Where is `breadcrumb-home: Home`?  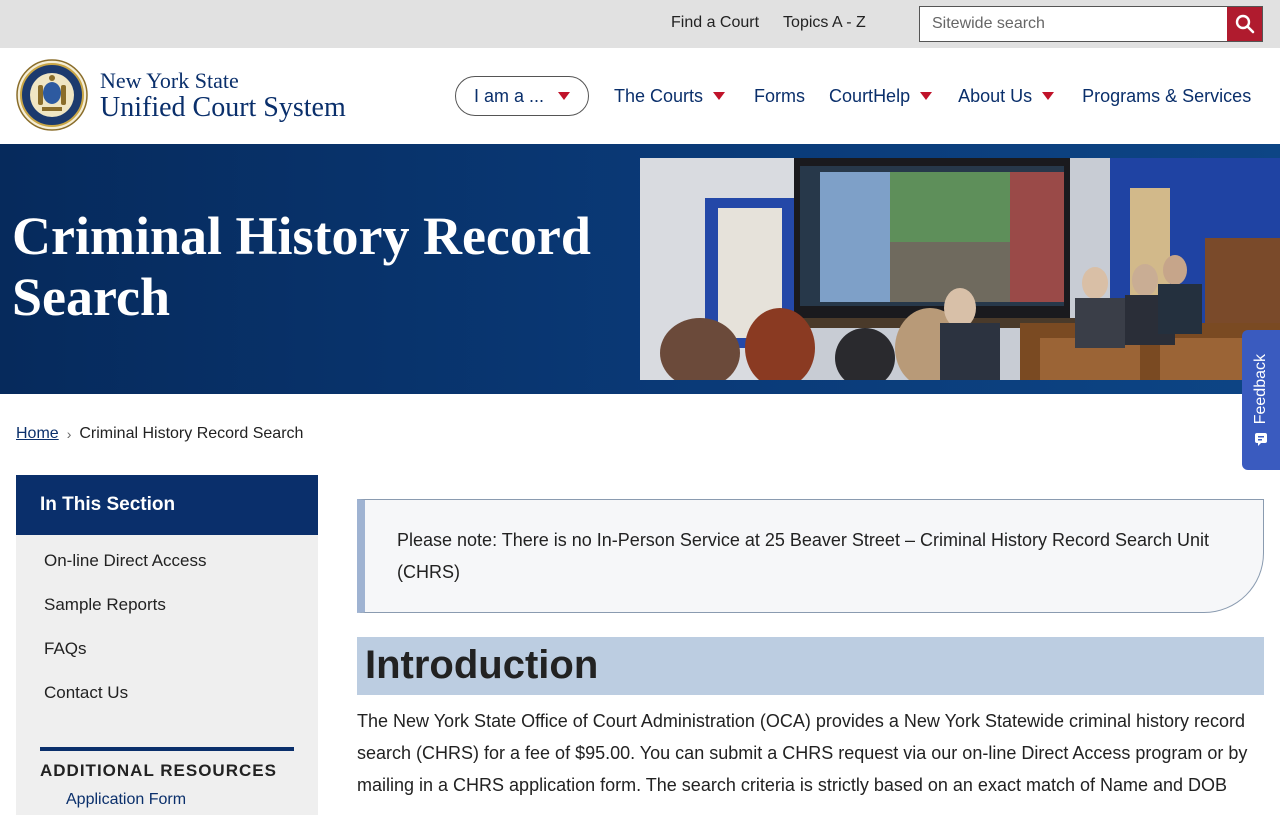 breadcrumb-home: Home is located at coordinates (37, 434).